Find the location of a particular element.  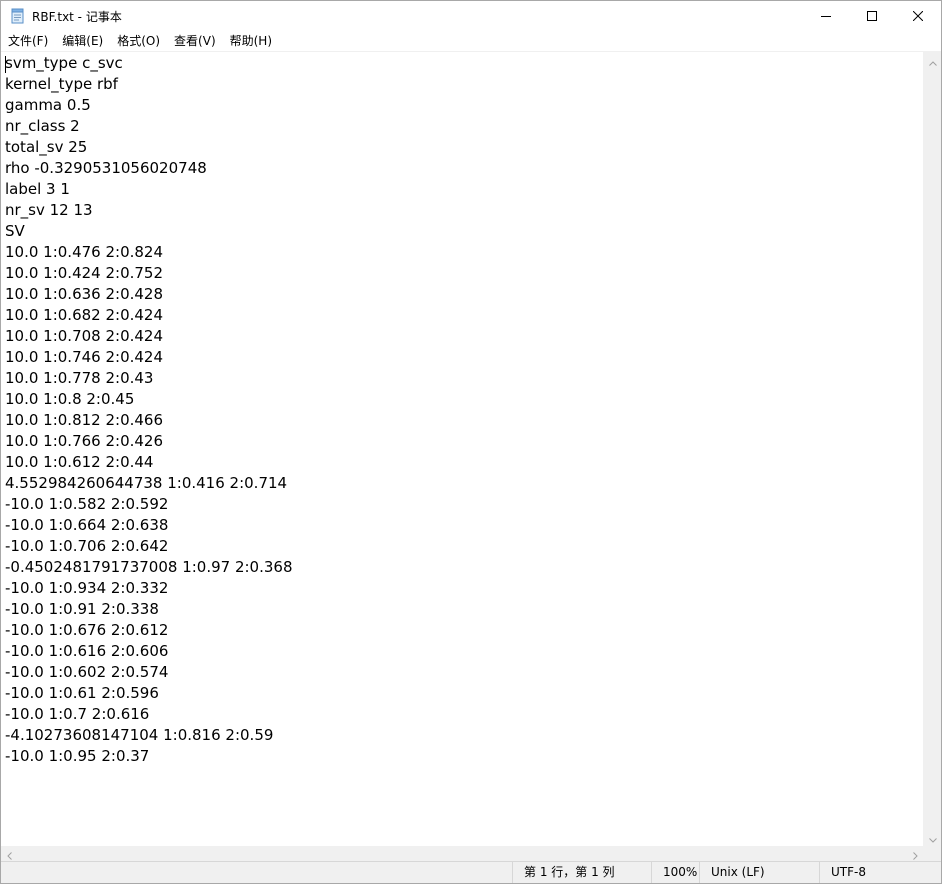

menu-help: 帮助(H) is located at coordinates (251, 41).